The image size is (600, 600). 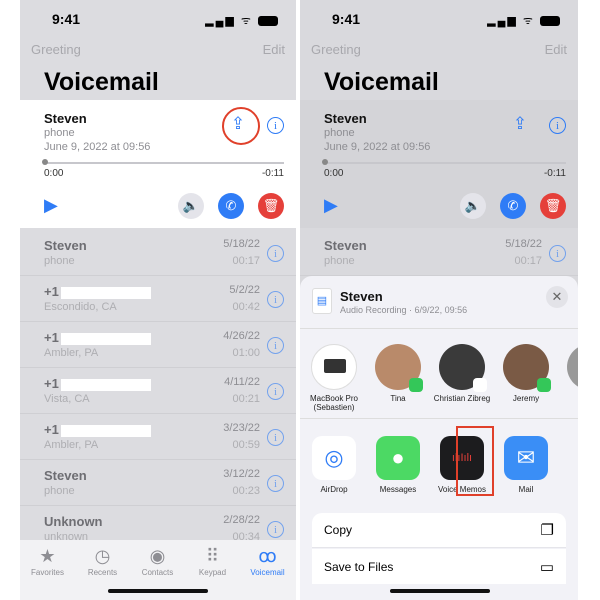 What do you see at coordinates (157, 561) in the screenshot?
I see `tab-contacts: ◉ Contacts` at bounding box center [157, 561].